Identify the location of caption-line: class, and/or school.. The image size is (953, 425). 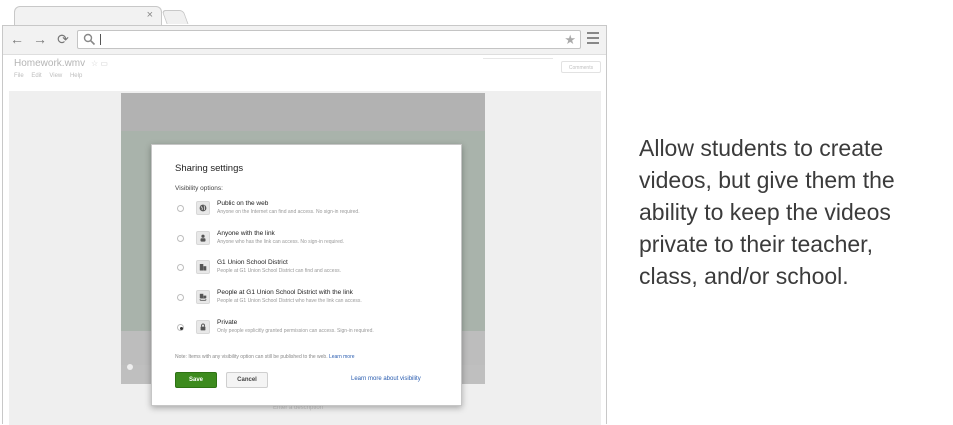
(744, 276).